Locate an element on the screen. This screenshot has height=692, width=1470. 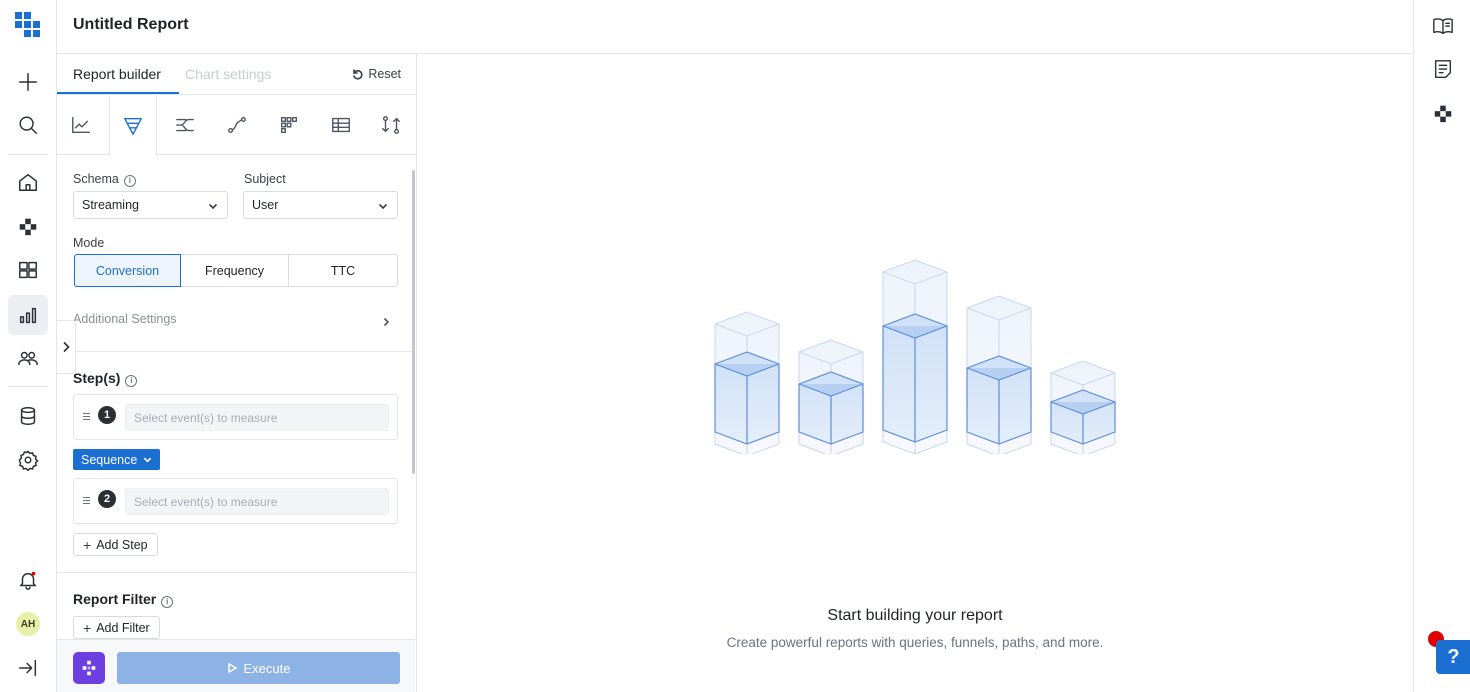
report-header: Untitled Report is located at coordinates (735, 27).